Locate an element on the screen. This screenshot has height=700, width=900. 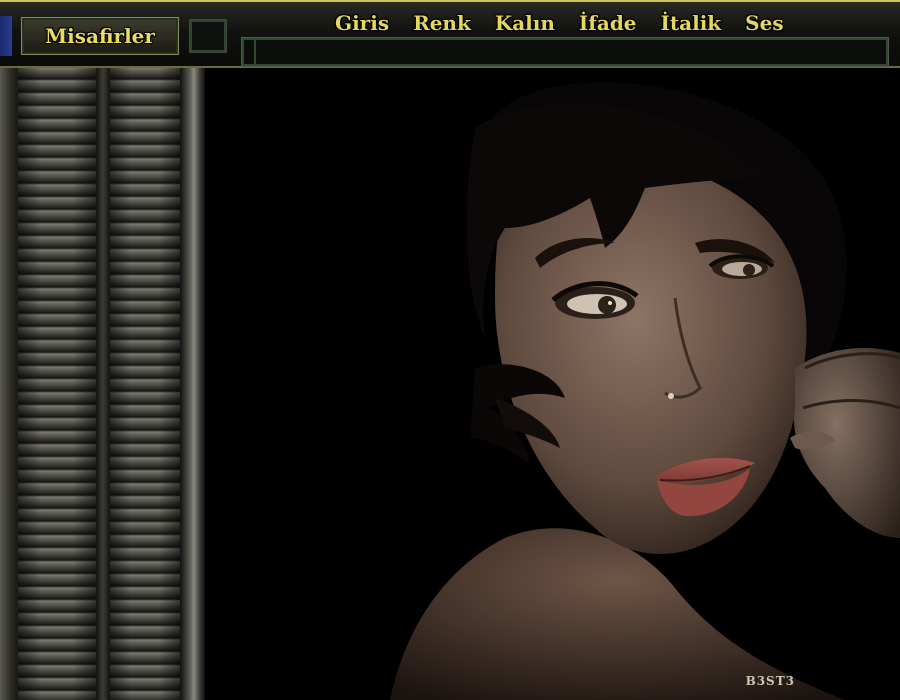
tool-italic: İtalik is located at coordinates (691, 23).